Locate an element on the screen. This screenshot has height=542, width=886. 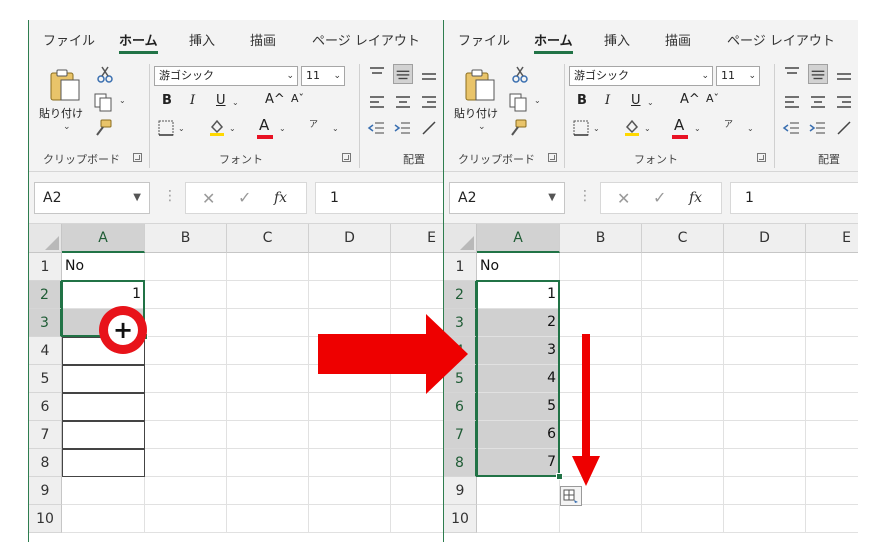
cell-d2 is located at coordinates (350, 295).